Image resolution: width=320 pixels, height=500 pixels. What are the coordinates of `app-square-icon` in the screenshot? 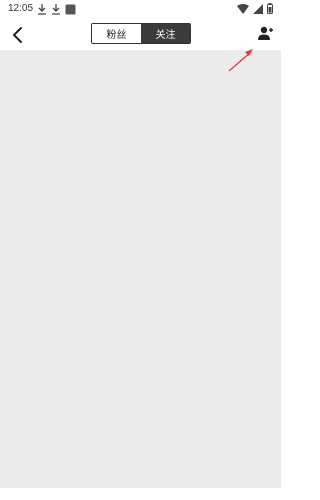 It's located at (70, 9).